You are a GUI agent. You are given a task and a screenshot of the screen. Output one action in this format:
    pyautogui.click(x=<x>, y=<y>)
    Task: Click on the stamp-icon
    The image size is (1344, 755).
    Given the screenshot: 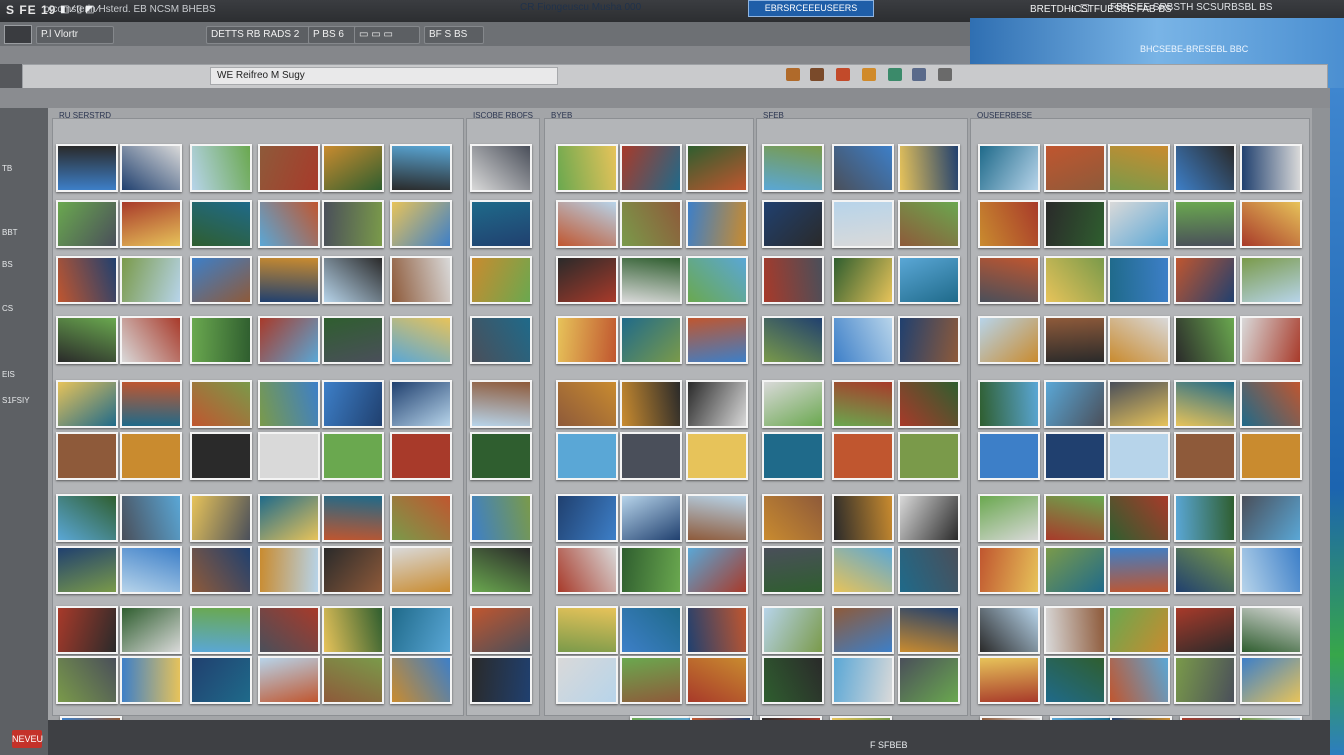 What is the action you would take?
    pyautogui.click(x=817, y=74)
    